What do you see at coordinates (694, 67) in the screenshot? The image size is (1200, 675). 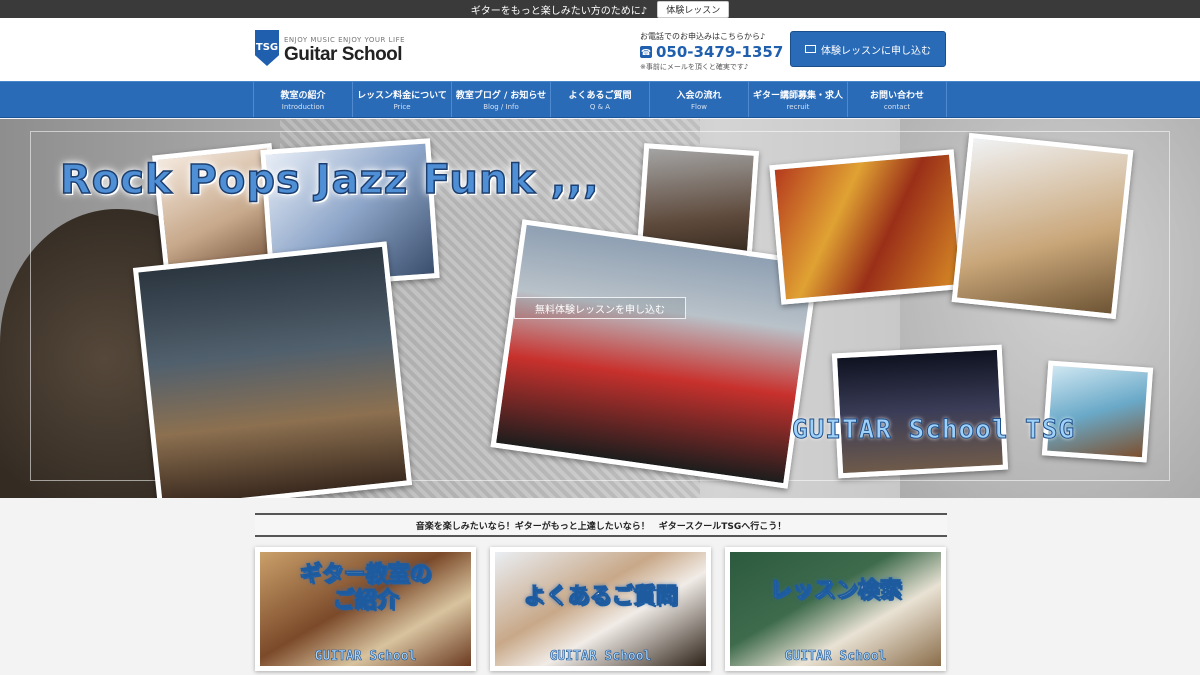 I see `contact-note: ※事前にメールを頂くと確実です♪` at bounding box center [694, 67].